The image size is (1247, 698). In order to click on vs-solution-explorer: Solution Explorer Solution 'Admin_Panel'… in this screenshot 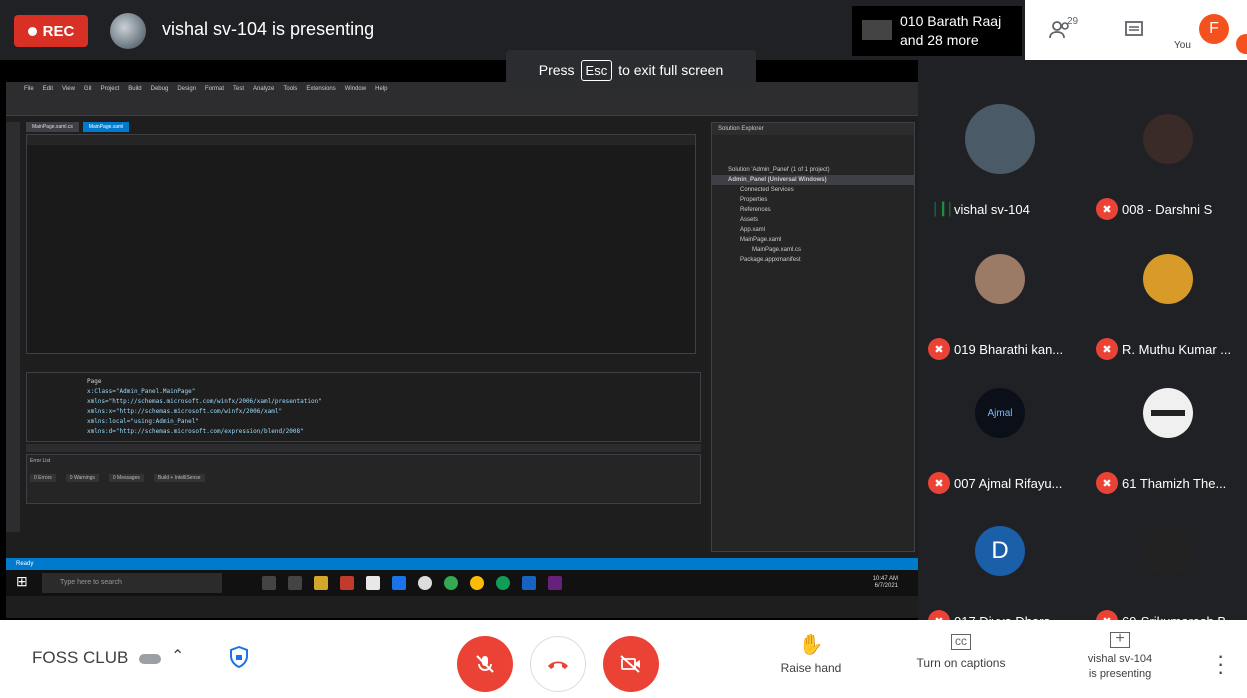, I will do `click(813, 337)`.